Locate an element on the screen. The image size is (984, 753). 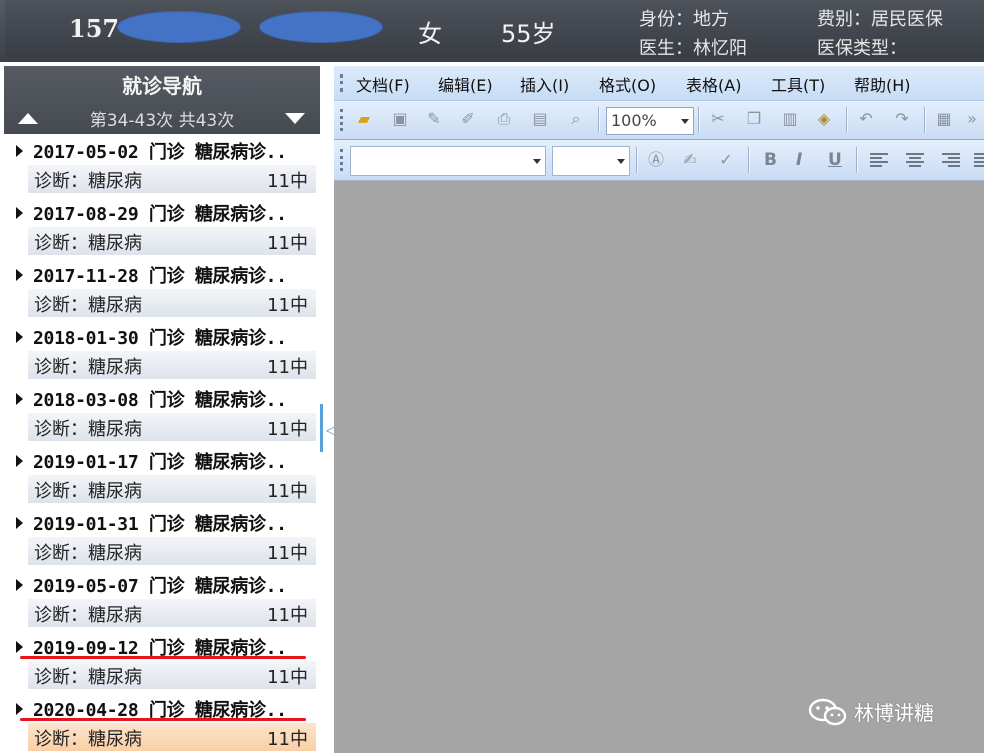
visit-item: 2017-11-28 门诊 糖尿病诊.. 诊断：糖尿病 11中 is located at coordinates (162, 290).